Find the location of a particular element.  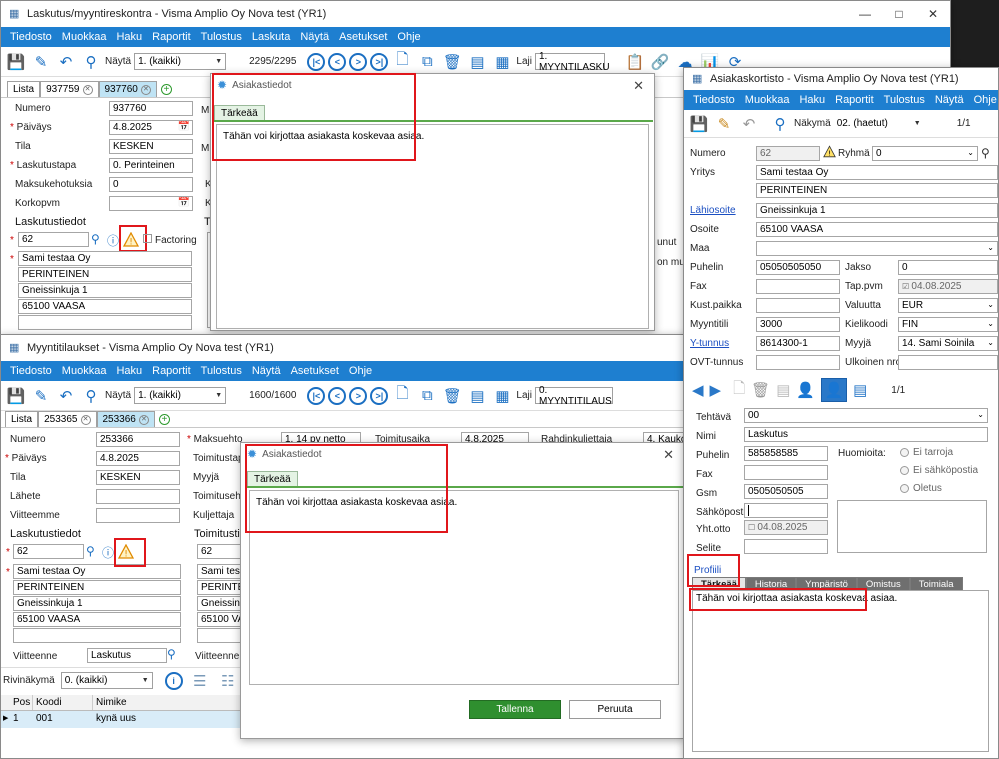

cancel-button: Peruuta is located at coordinates (615, 709).